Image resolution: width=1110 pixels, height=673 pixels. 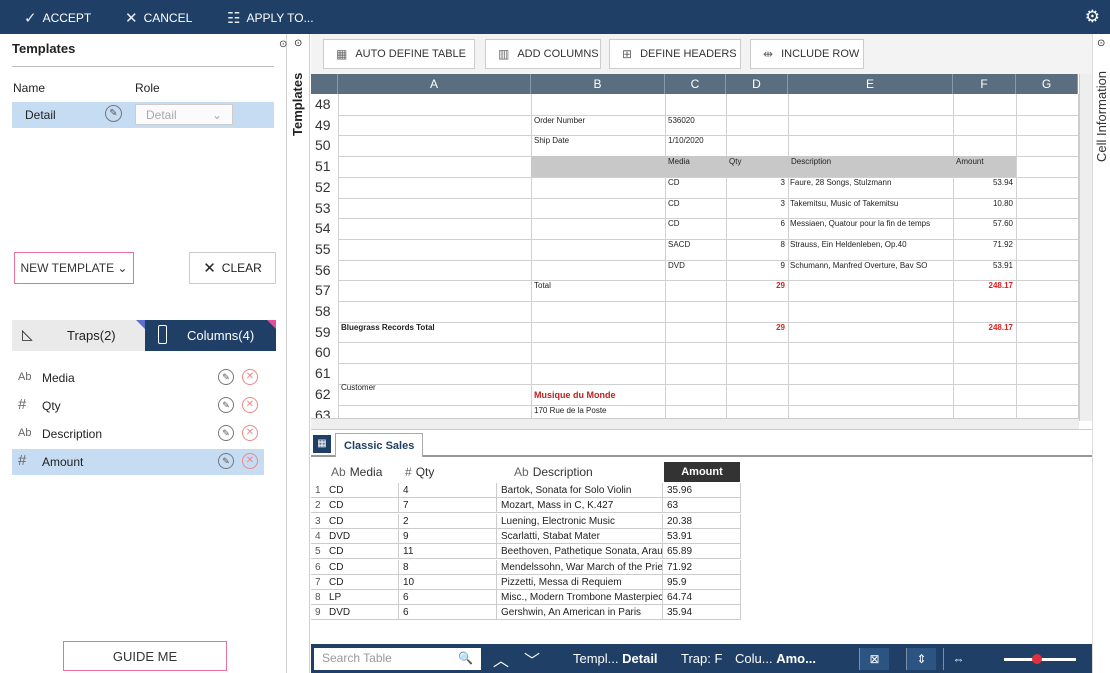 I want to click on fit-width-icon: ⇔, so click(x=958, y=659).